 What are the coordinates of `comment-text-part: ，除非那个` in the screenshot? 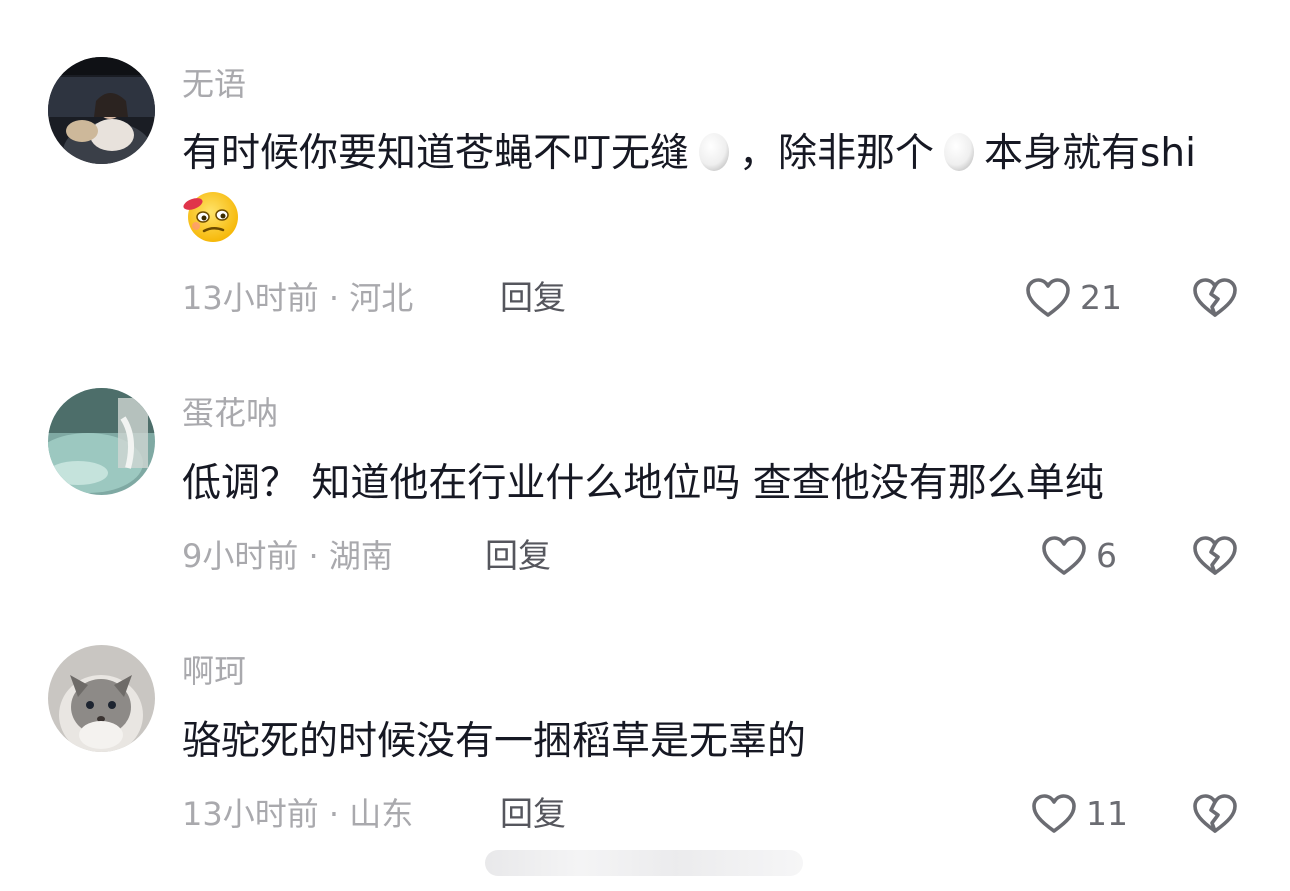 It's located at (837, 153).